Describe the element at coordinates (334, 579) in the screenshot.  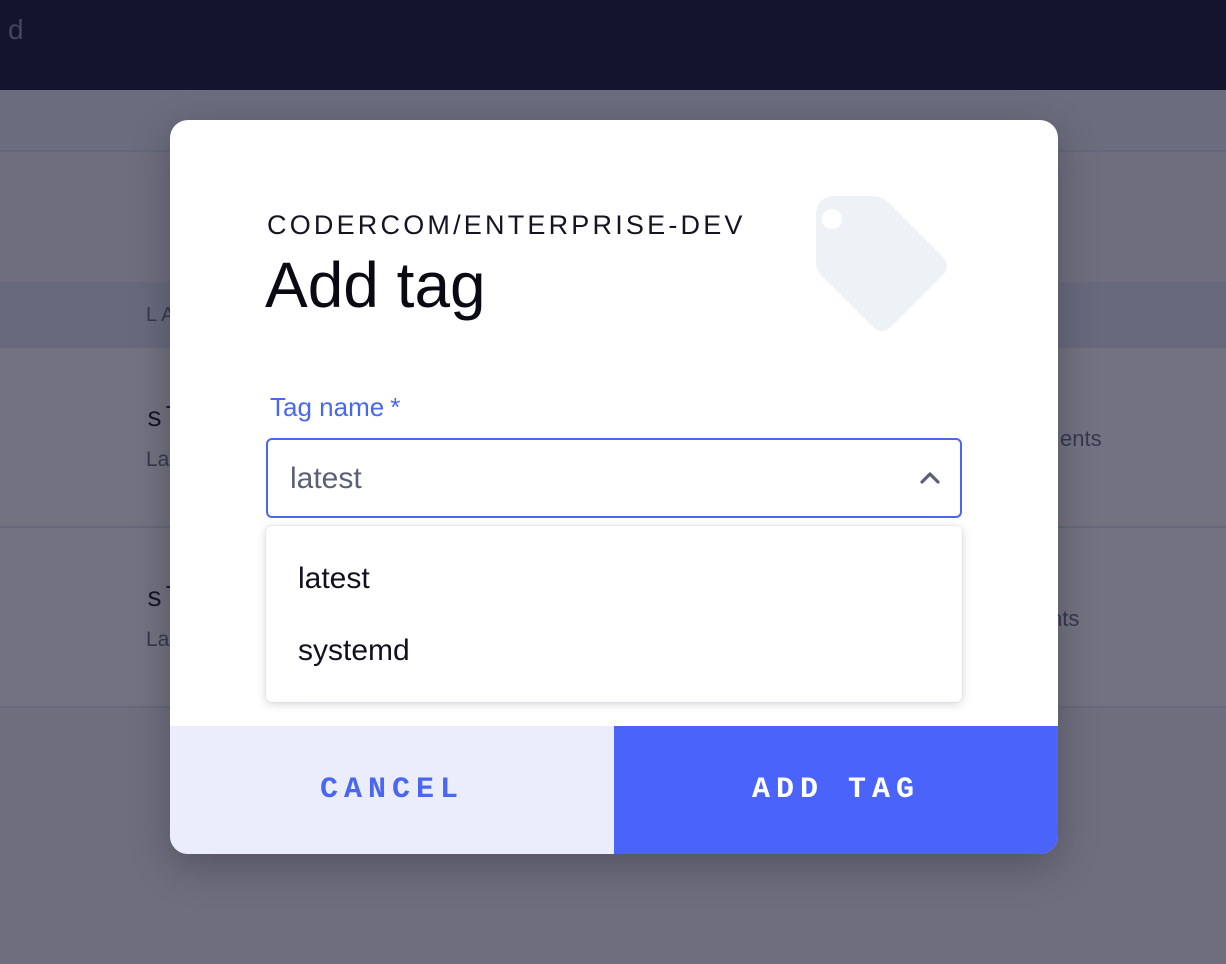
I see `option-latest: latest` at that location.